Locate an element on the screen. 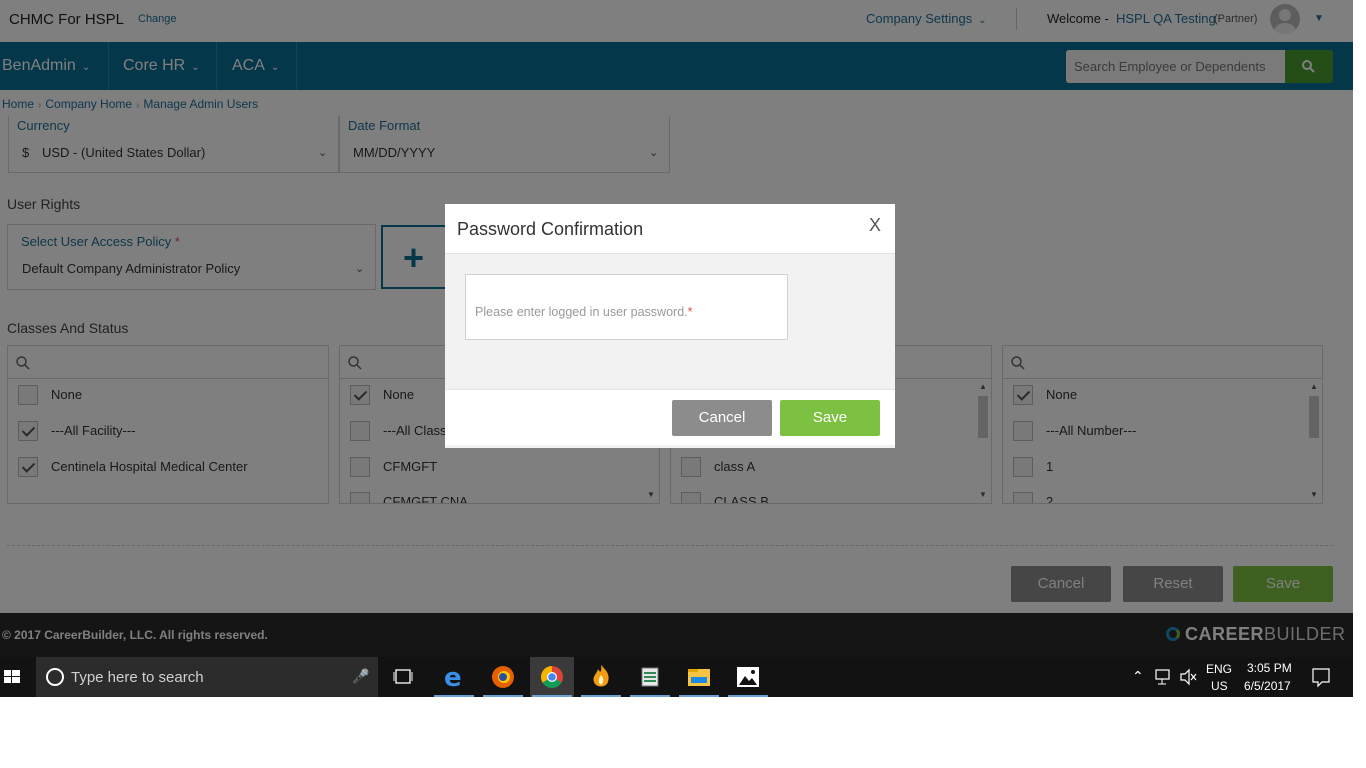 This screenshot has height=768, width=1366. edge-icon: e is located at coordinates (454, 677).